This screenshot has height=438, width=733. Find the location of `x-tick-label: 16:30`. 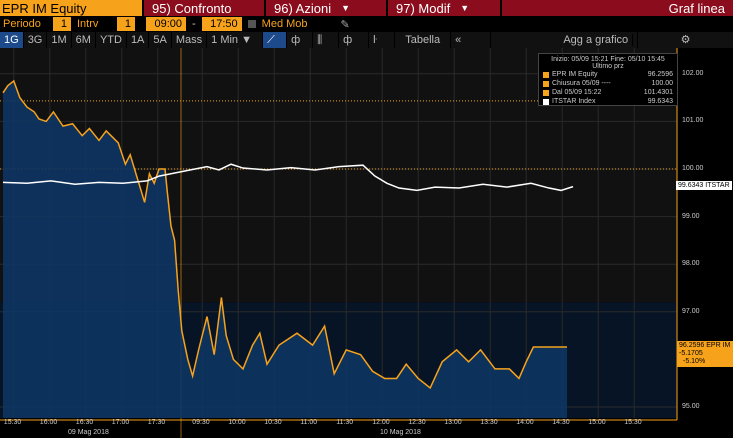

x-tick-label: 16:30 is located at coordinates (84, 422).